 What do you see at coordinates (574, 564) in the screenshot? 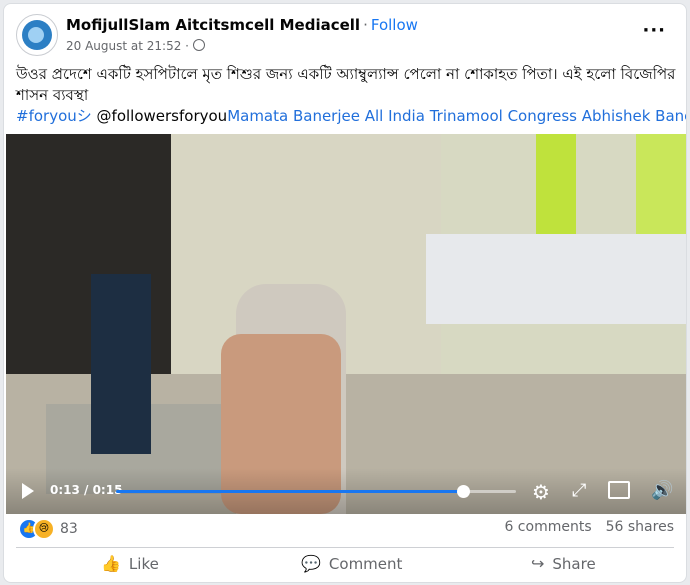
I see `share-label: Share` at bounding box center [574, 564].